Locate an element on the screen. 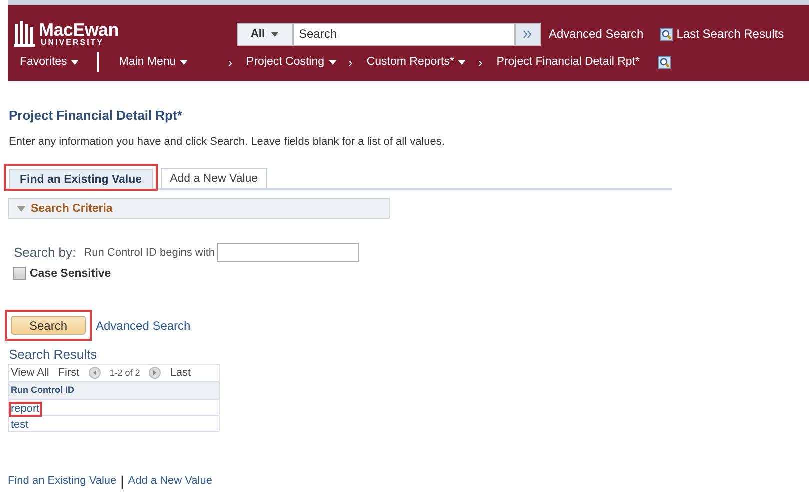  double-chevron-icon is located at coordinates (528, 34).